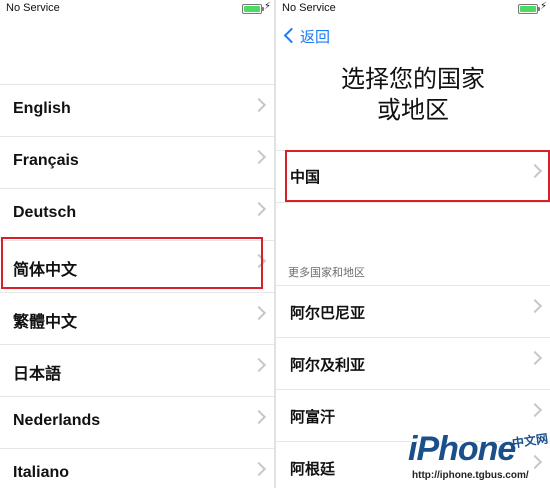 This screenshot has height=488, width=550. Describe the element at coordinates (137, 468) in the screenshot. I see `language-row-italian: Italiano` at that location.